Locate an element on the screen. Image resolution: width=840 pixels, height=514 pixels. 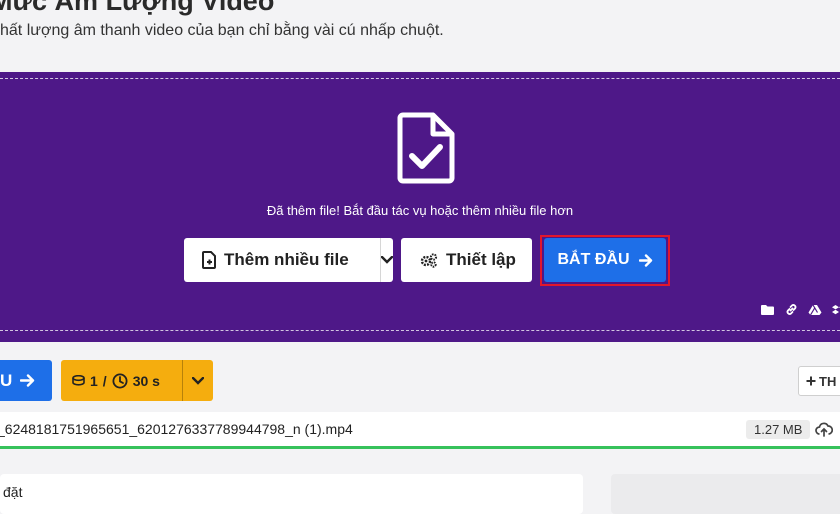
add-files-button-group: Thêm nhiều file is located at coordinates (288, 260).